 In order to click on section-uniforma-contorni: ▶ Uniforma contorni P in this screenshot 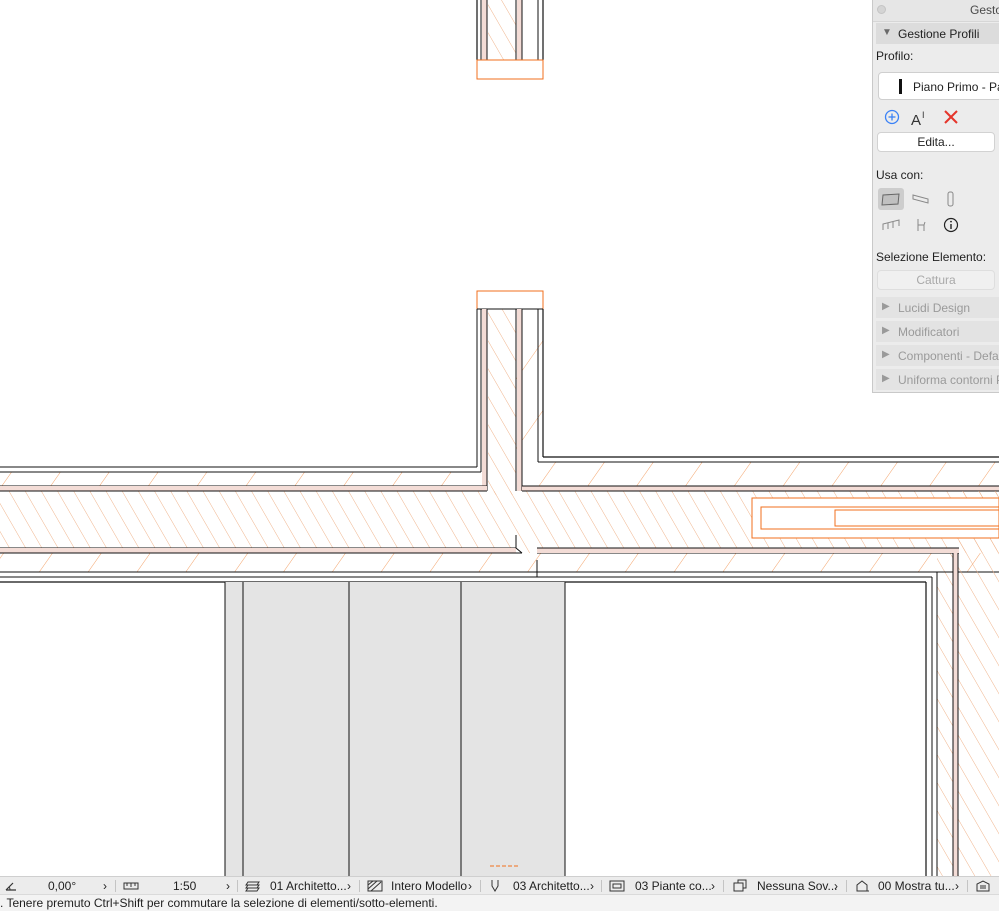, I will do `click(937, 379)`.